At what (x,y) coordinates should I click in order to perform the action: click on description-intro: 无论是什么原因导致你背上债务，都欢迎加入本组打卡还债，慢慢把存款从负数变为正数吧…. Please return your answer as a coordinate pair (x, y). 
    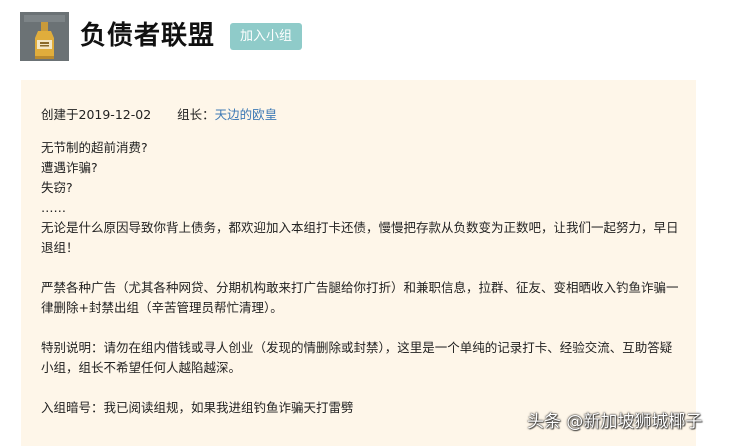
    Looking at the image, I should click on (360, 237).